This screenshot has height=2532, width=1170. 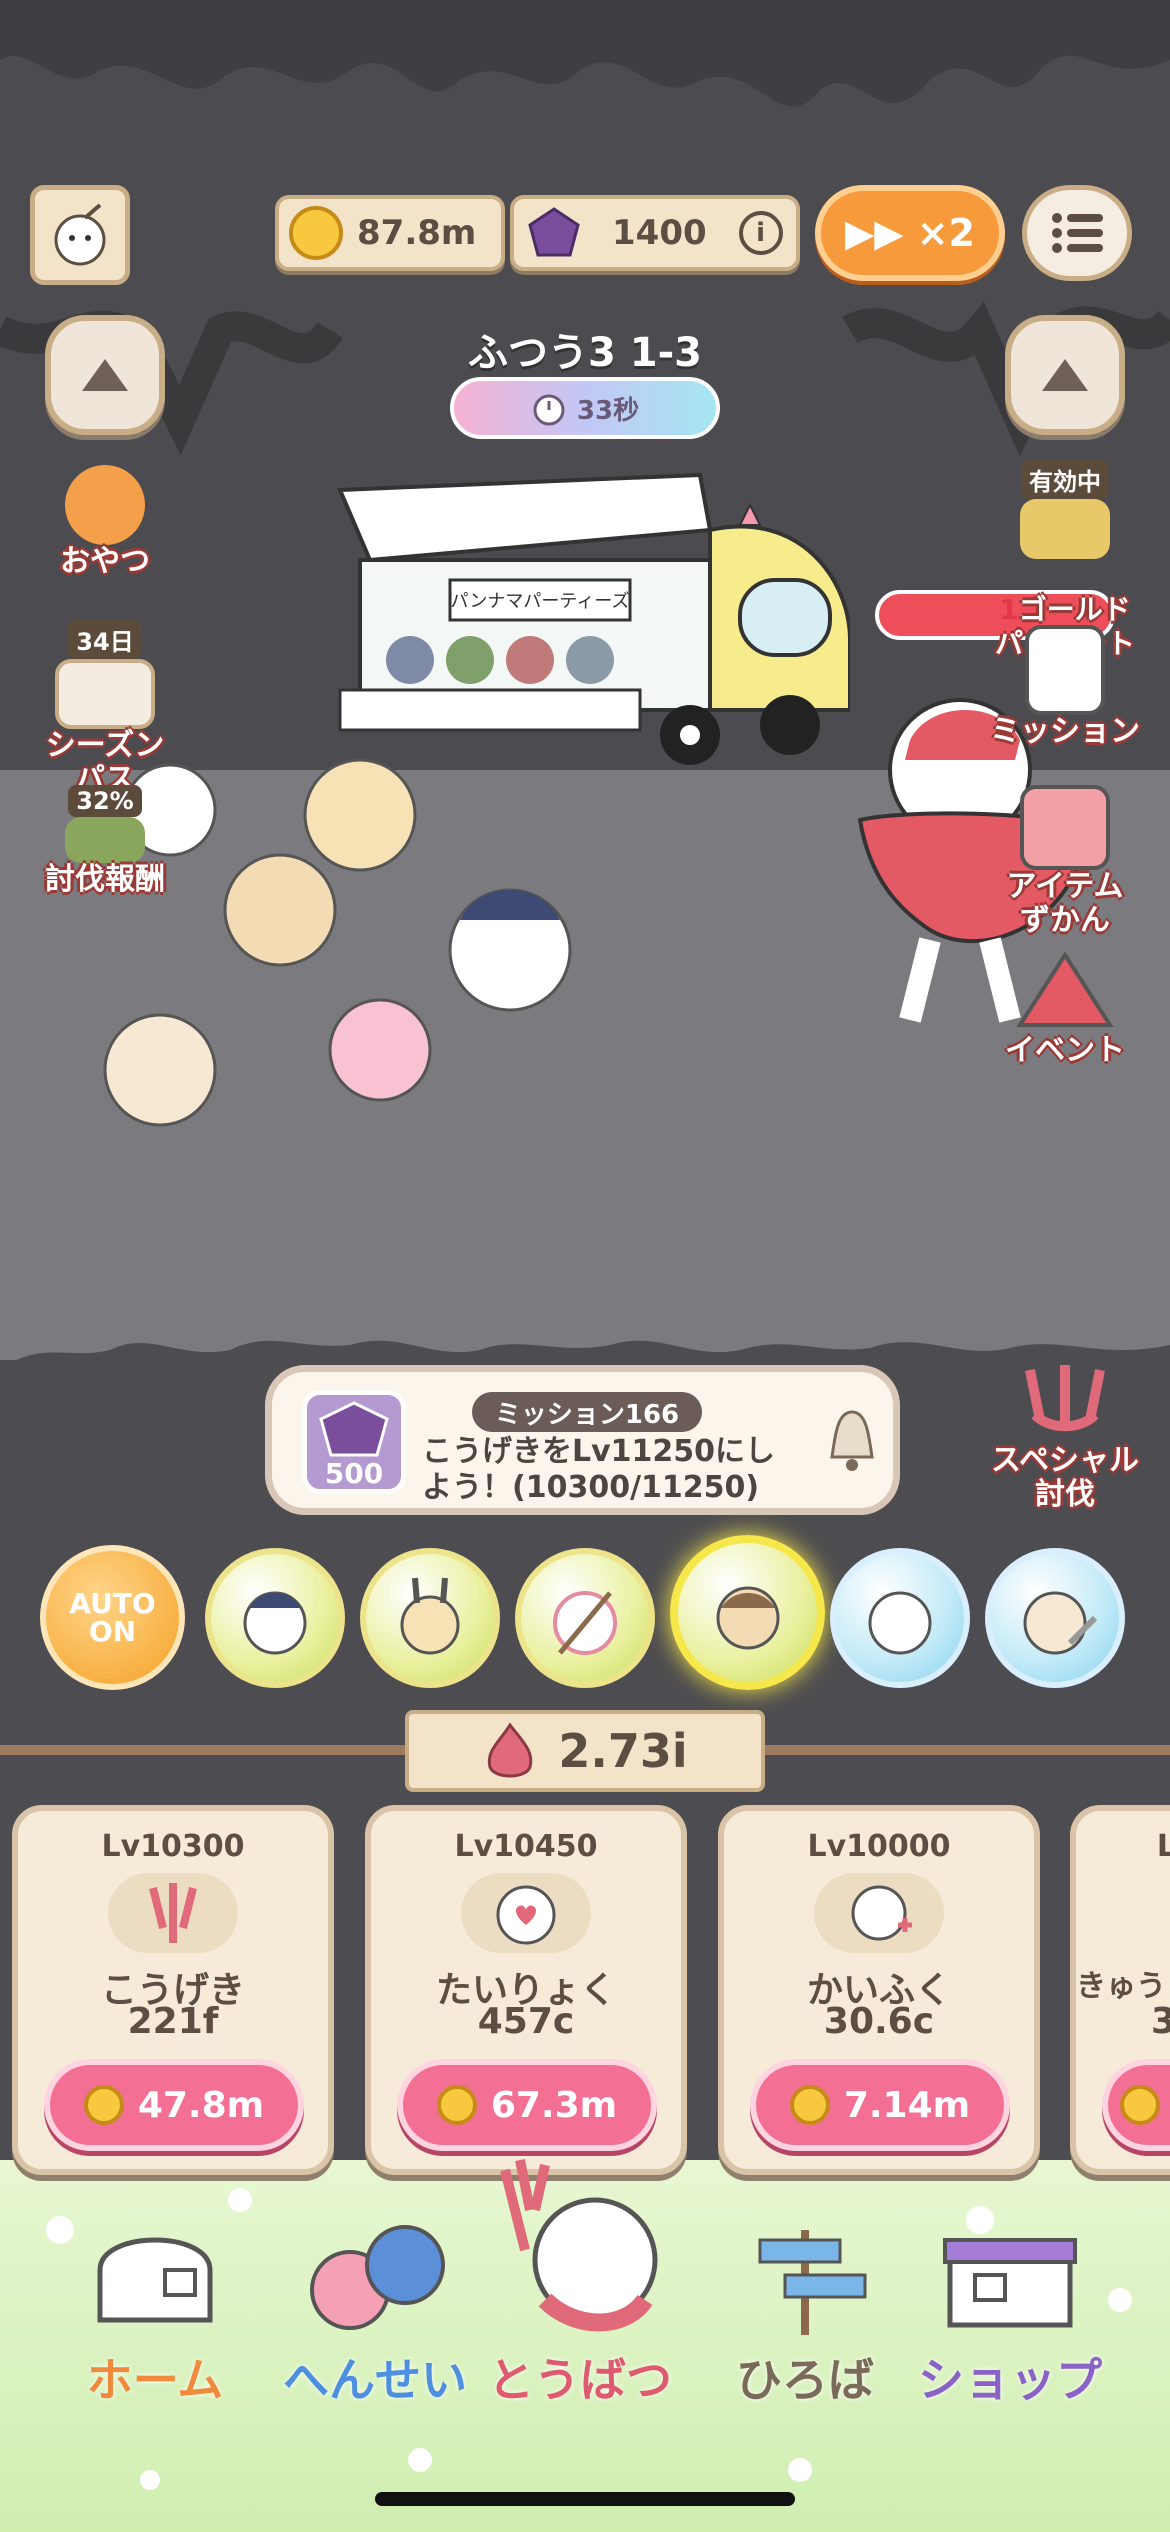 I want to click on auto-toggle-button: AUTO ON, so click(x=112, y=1617).